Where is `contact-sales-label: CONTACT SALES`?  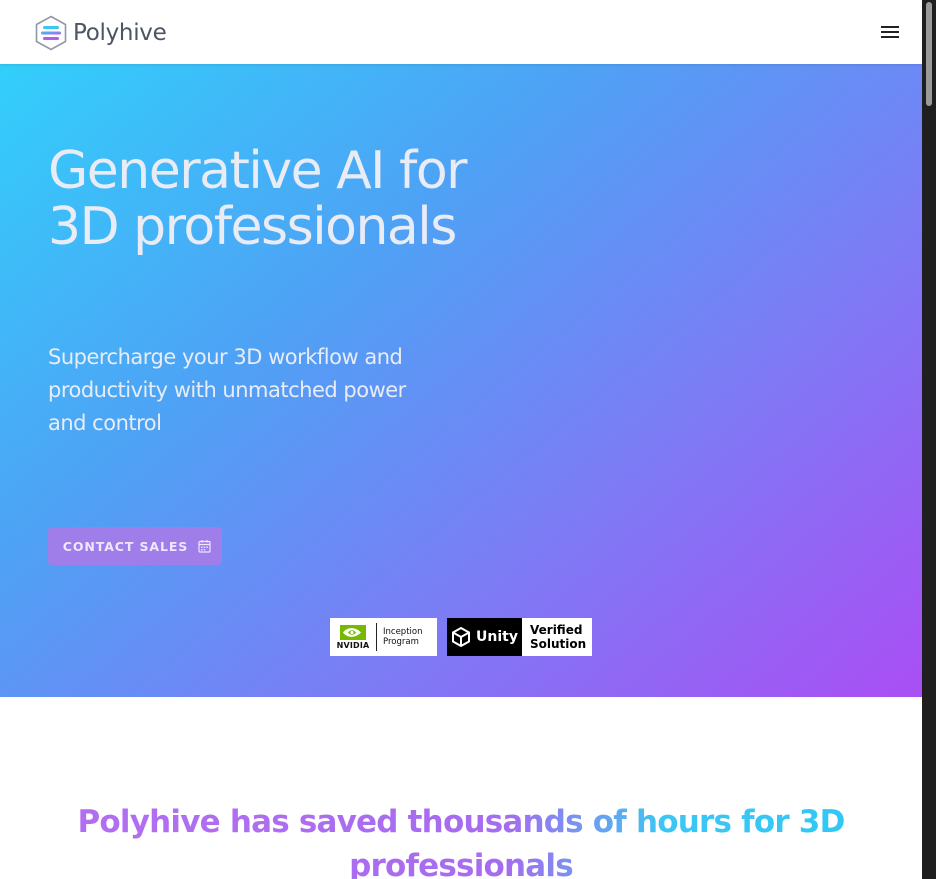 contact-sales-label: CONTACT SALES is located at coordinates (125, 546).